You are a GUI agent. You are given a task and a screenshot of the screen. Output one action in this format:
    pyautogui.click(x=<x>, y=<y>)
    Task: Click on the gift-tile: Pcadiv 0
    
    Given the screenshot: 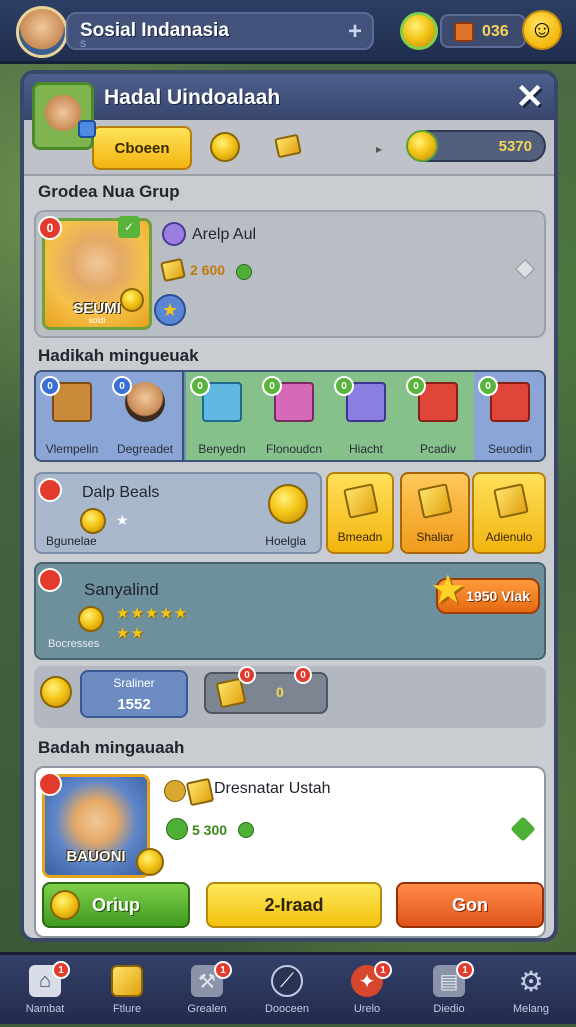 What is the action you would take?
    pyautogui.click(x=438, y=416)
    